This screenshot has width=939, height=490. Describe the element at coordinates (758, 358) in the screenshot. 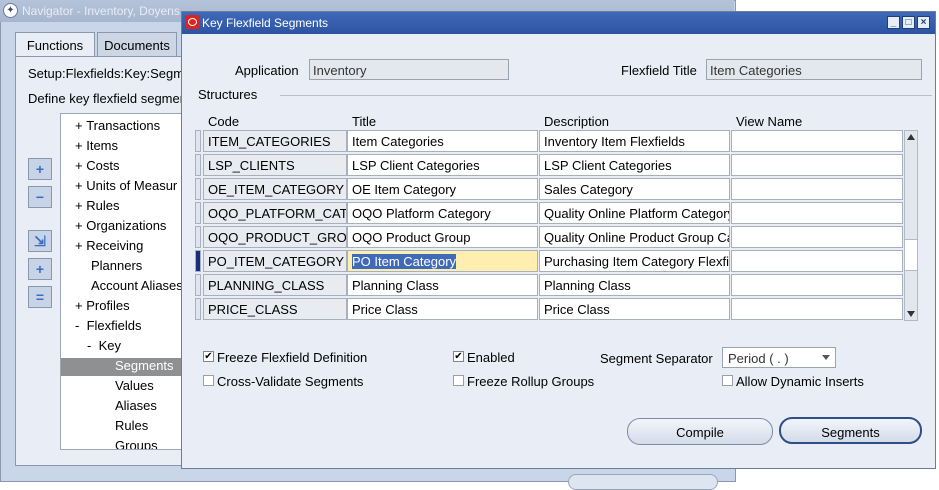

I see `segment-separator-value: Period ( . )` at that location.